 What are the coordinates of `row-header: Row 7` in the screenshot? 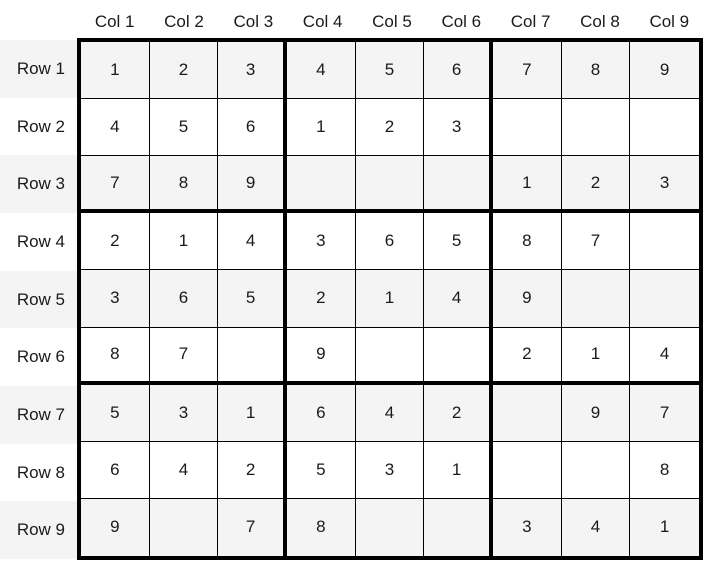 It's located at (38, 414).